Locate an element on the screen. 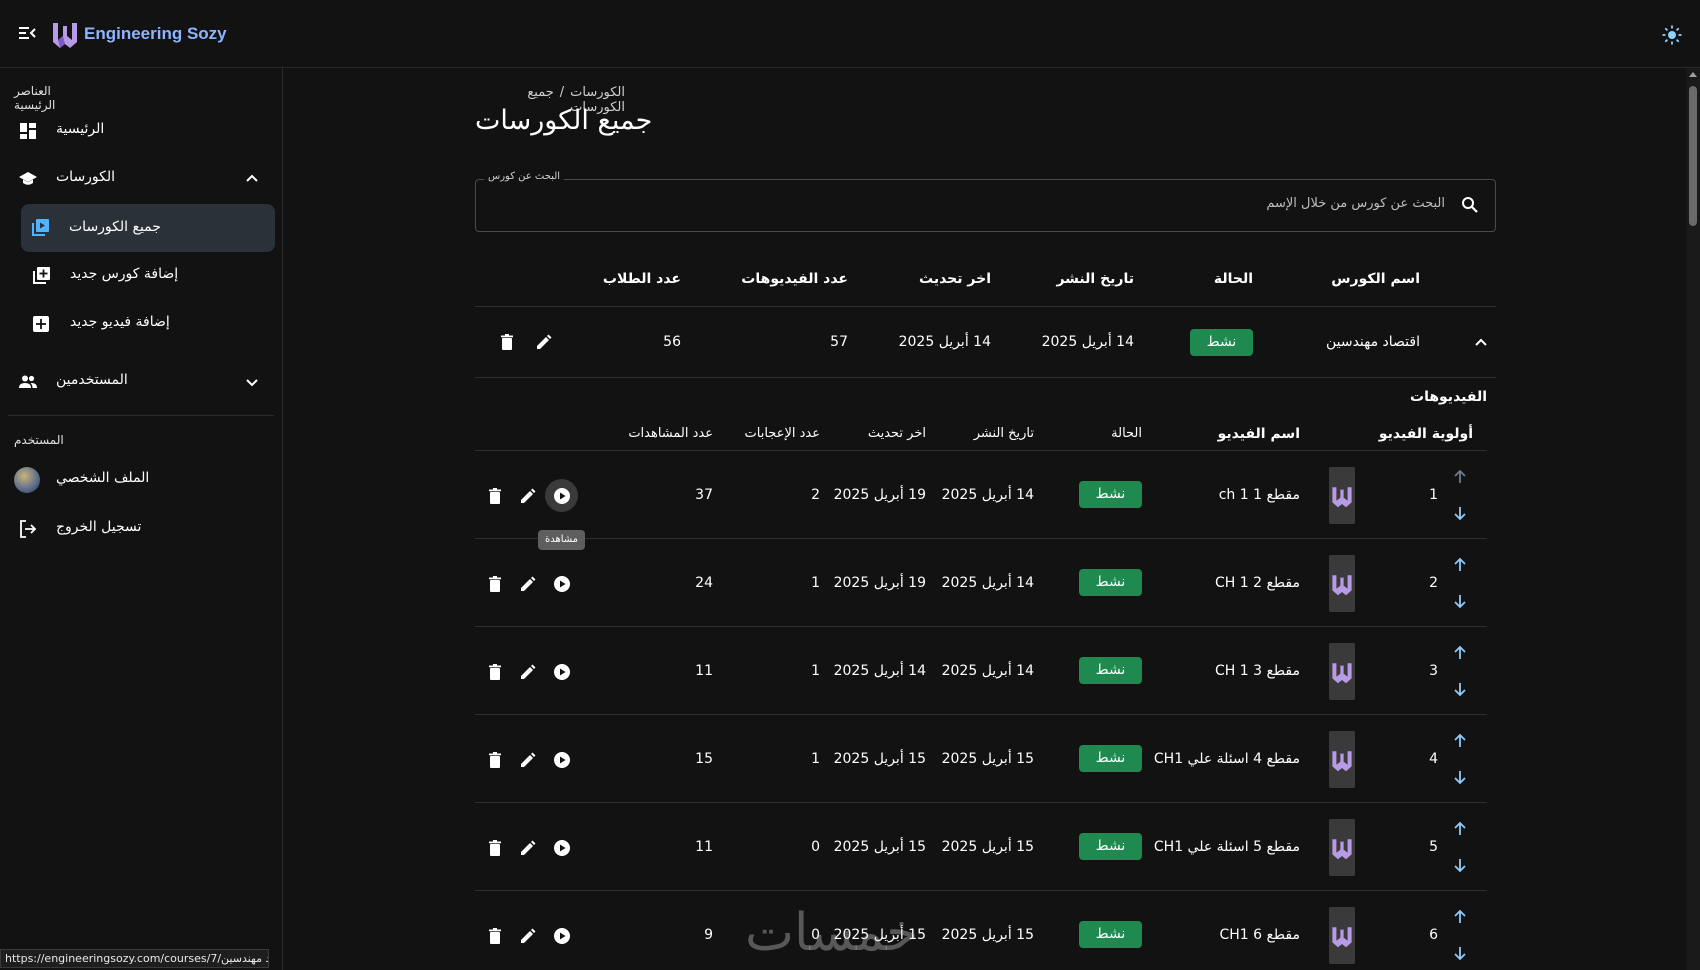 This screenshot has width=1700, height=970. video-name: مقطع 3 CH 1 is located at coordinates (1257, 671).